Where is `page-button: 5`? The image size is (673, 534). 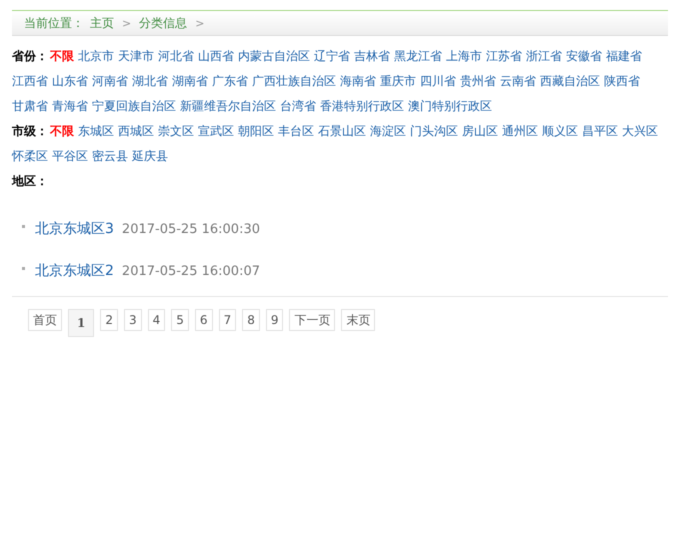 page-button: 5 is located at coordinates (180, 320).